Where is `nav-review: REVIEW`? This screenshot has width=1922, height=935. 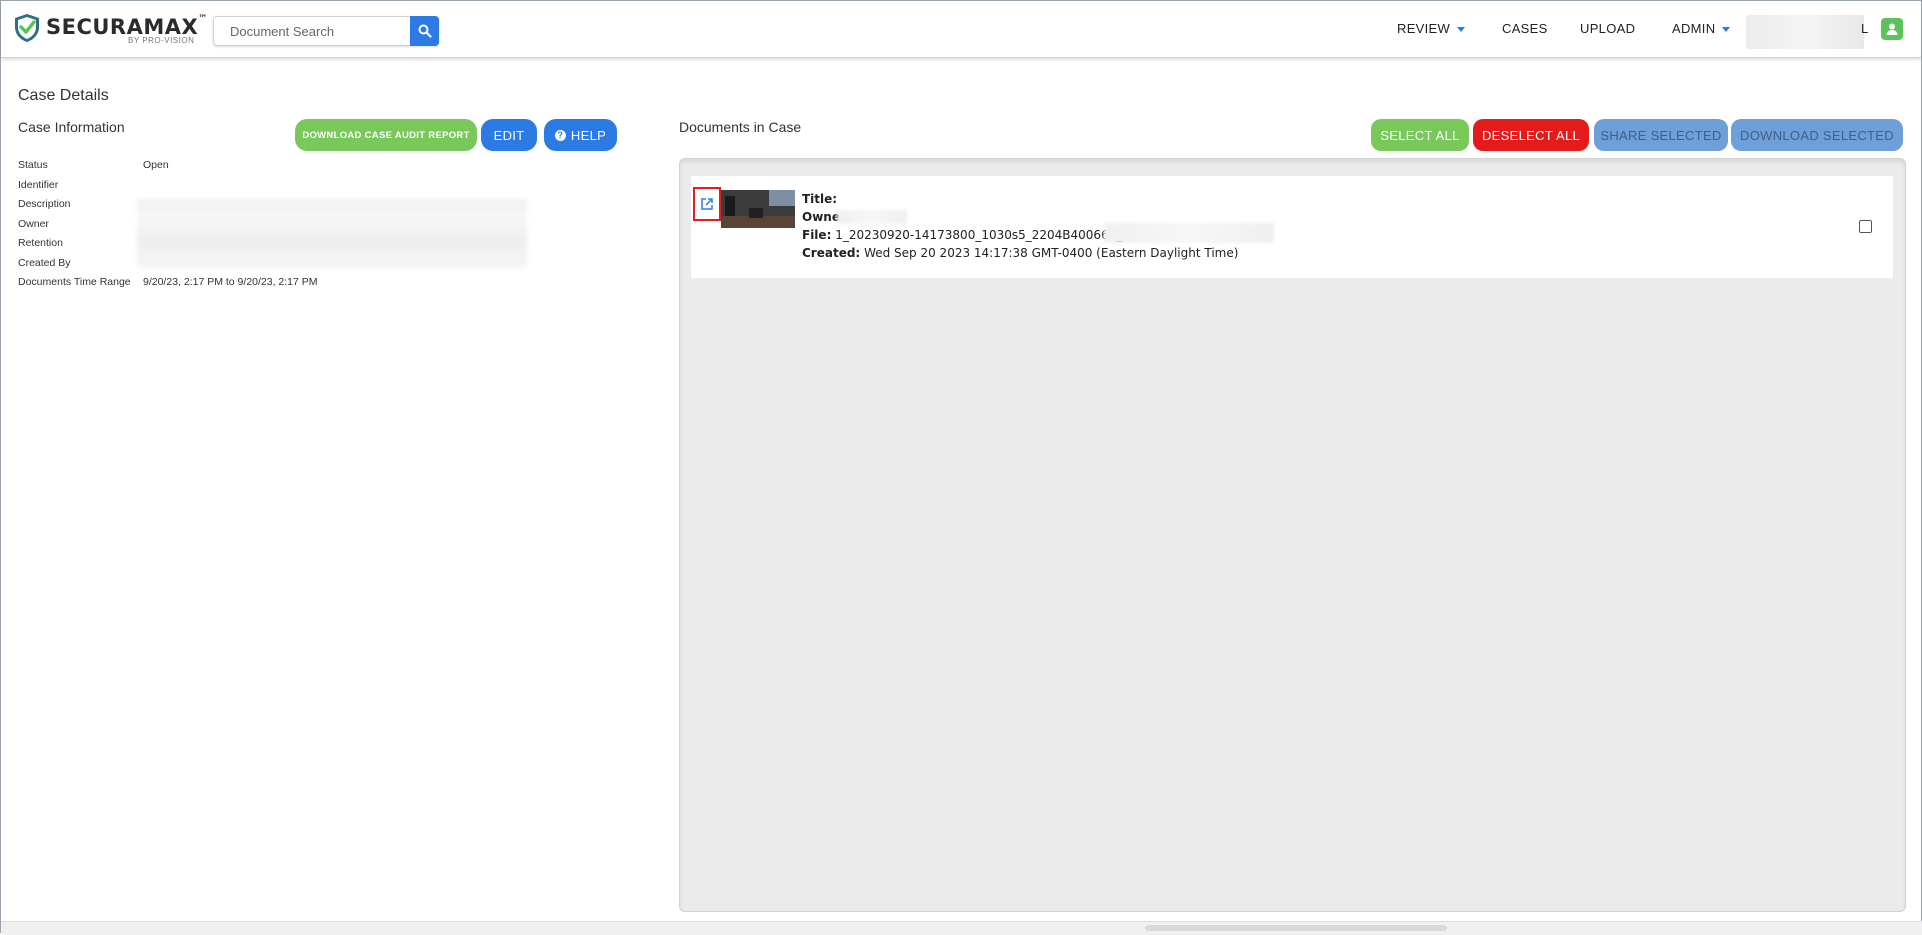
nav-review: REVIEW is located at coordinates (1431, 29).